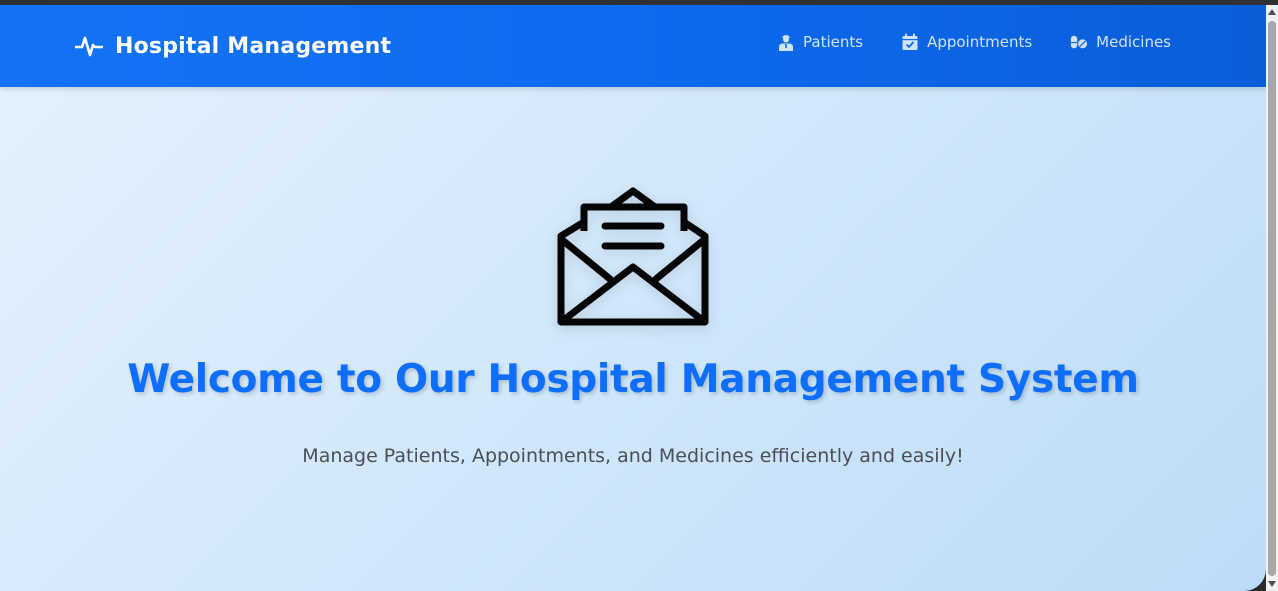 The image size is (1278, 591). I want to click on nav-label-medicines: Medicines, so click(1133, 42).